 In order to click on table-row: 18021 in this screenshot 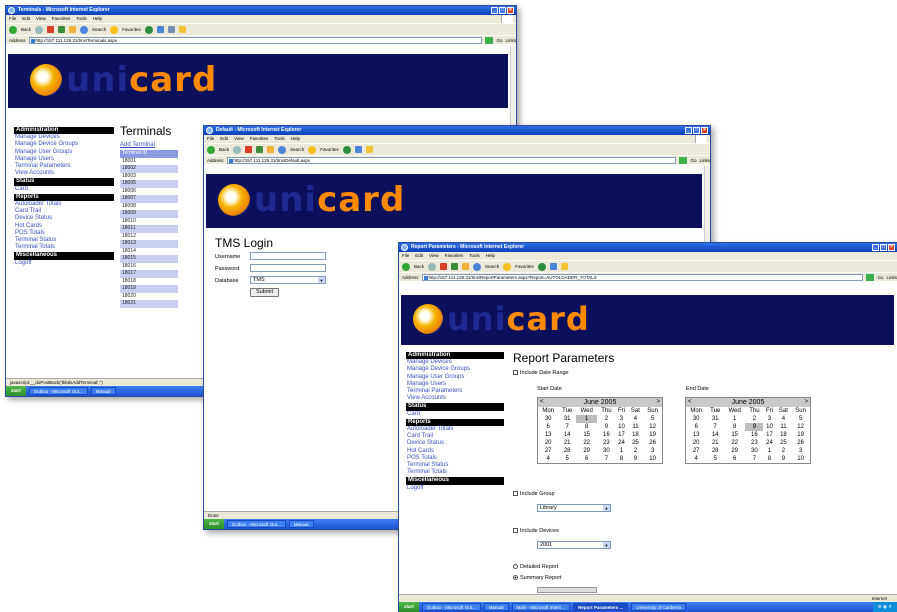, I will do `click(149, 304)`.